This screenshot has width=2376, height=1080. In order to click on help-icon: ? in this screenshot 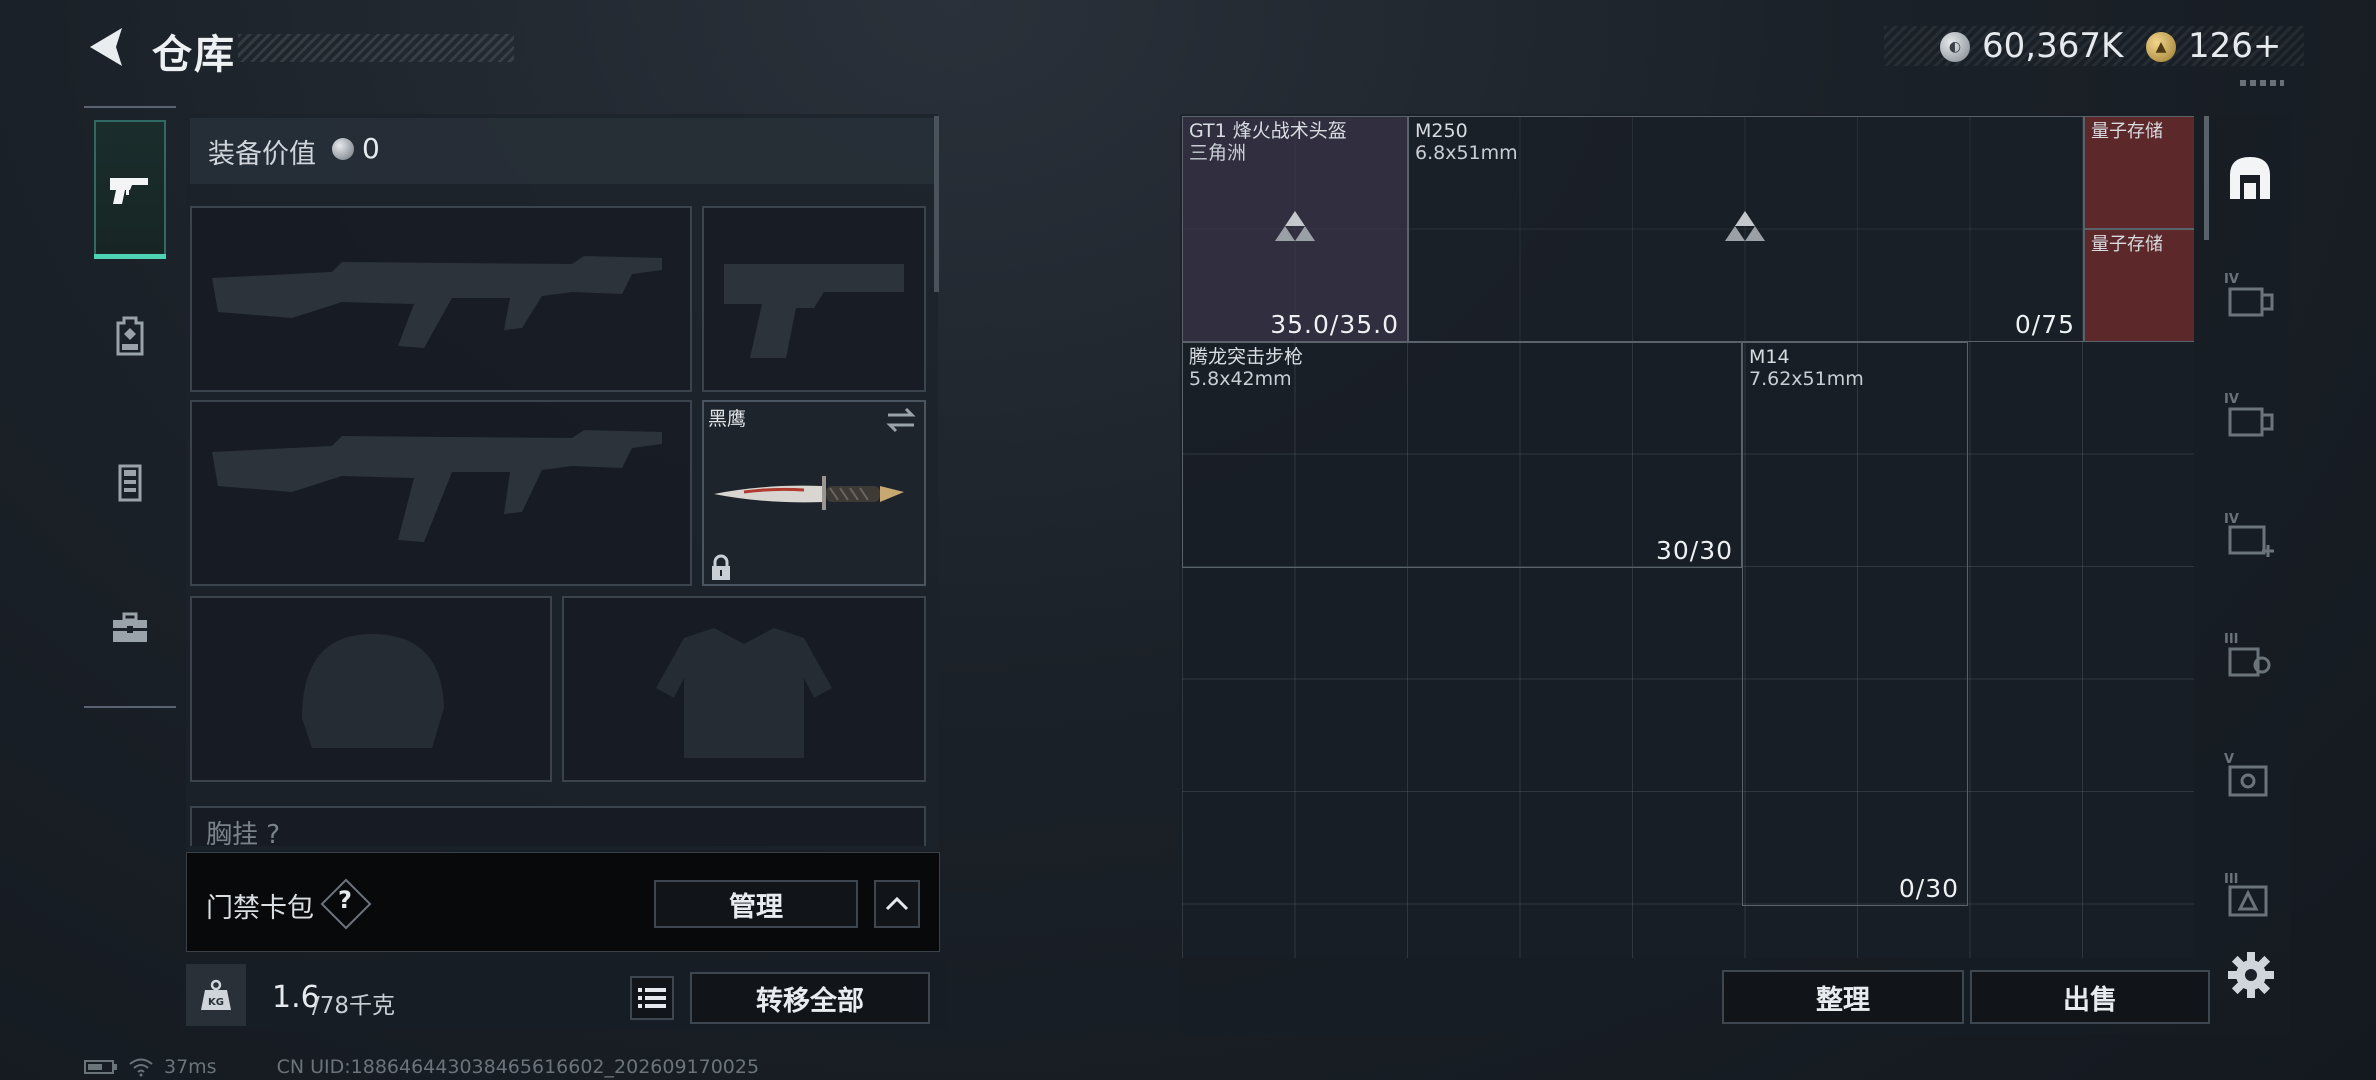, I will do `click(345, 900)`.